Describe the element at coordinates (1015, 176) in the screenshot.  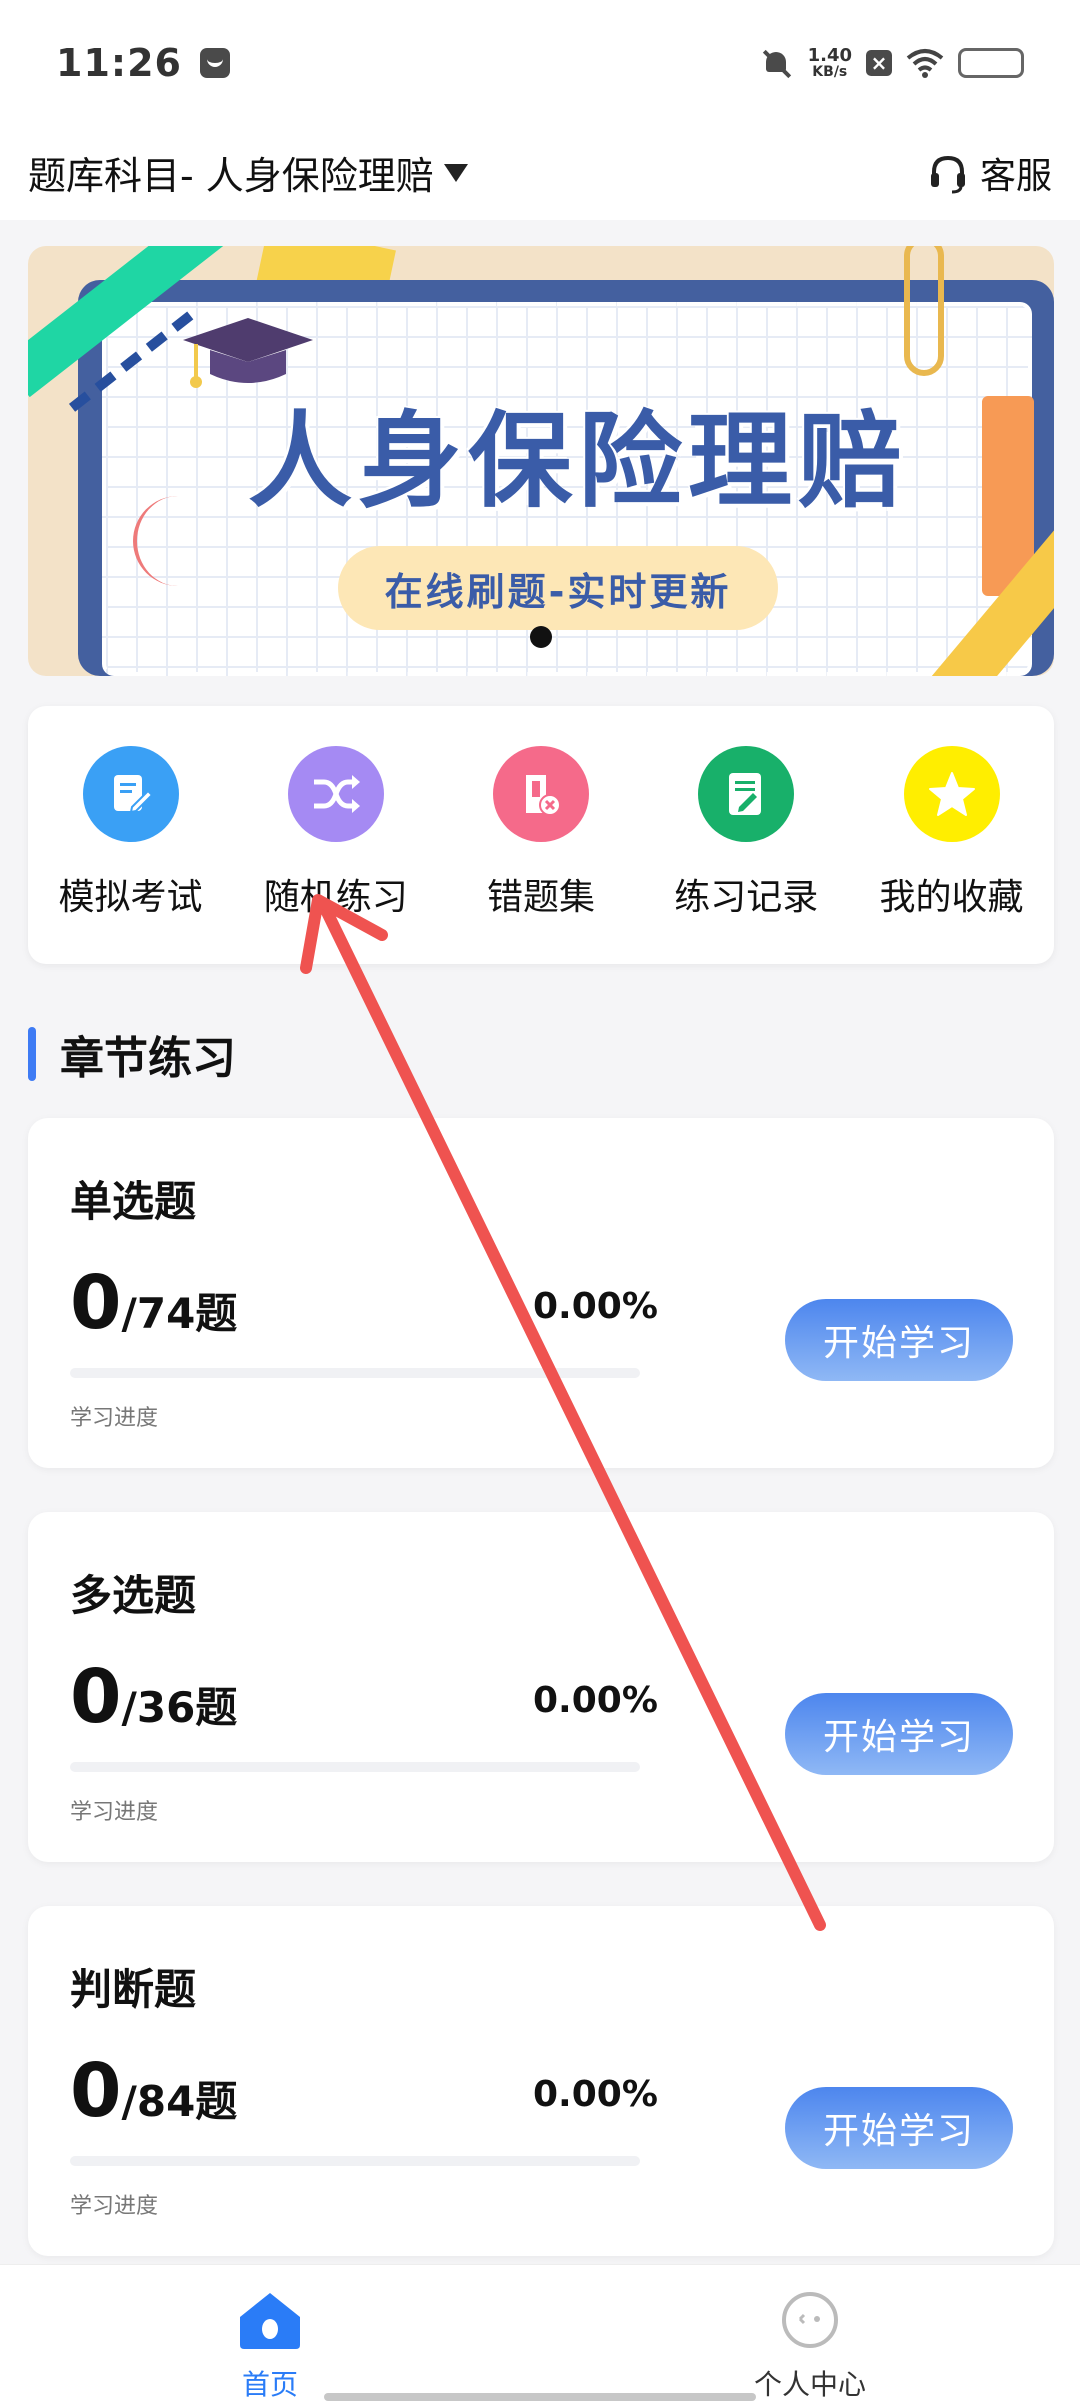
I see `customer-service-label: 客服` at that location.